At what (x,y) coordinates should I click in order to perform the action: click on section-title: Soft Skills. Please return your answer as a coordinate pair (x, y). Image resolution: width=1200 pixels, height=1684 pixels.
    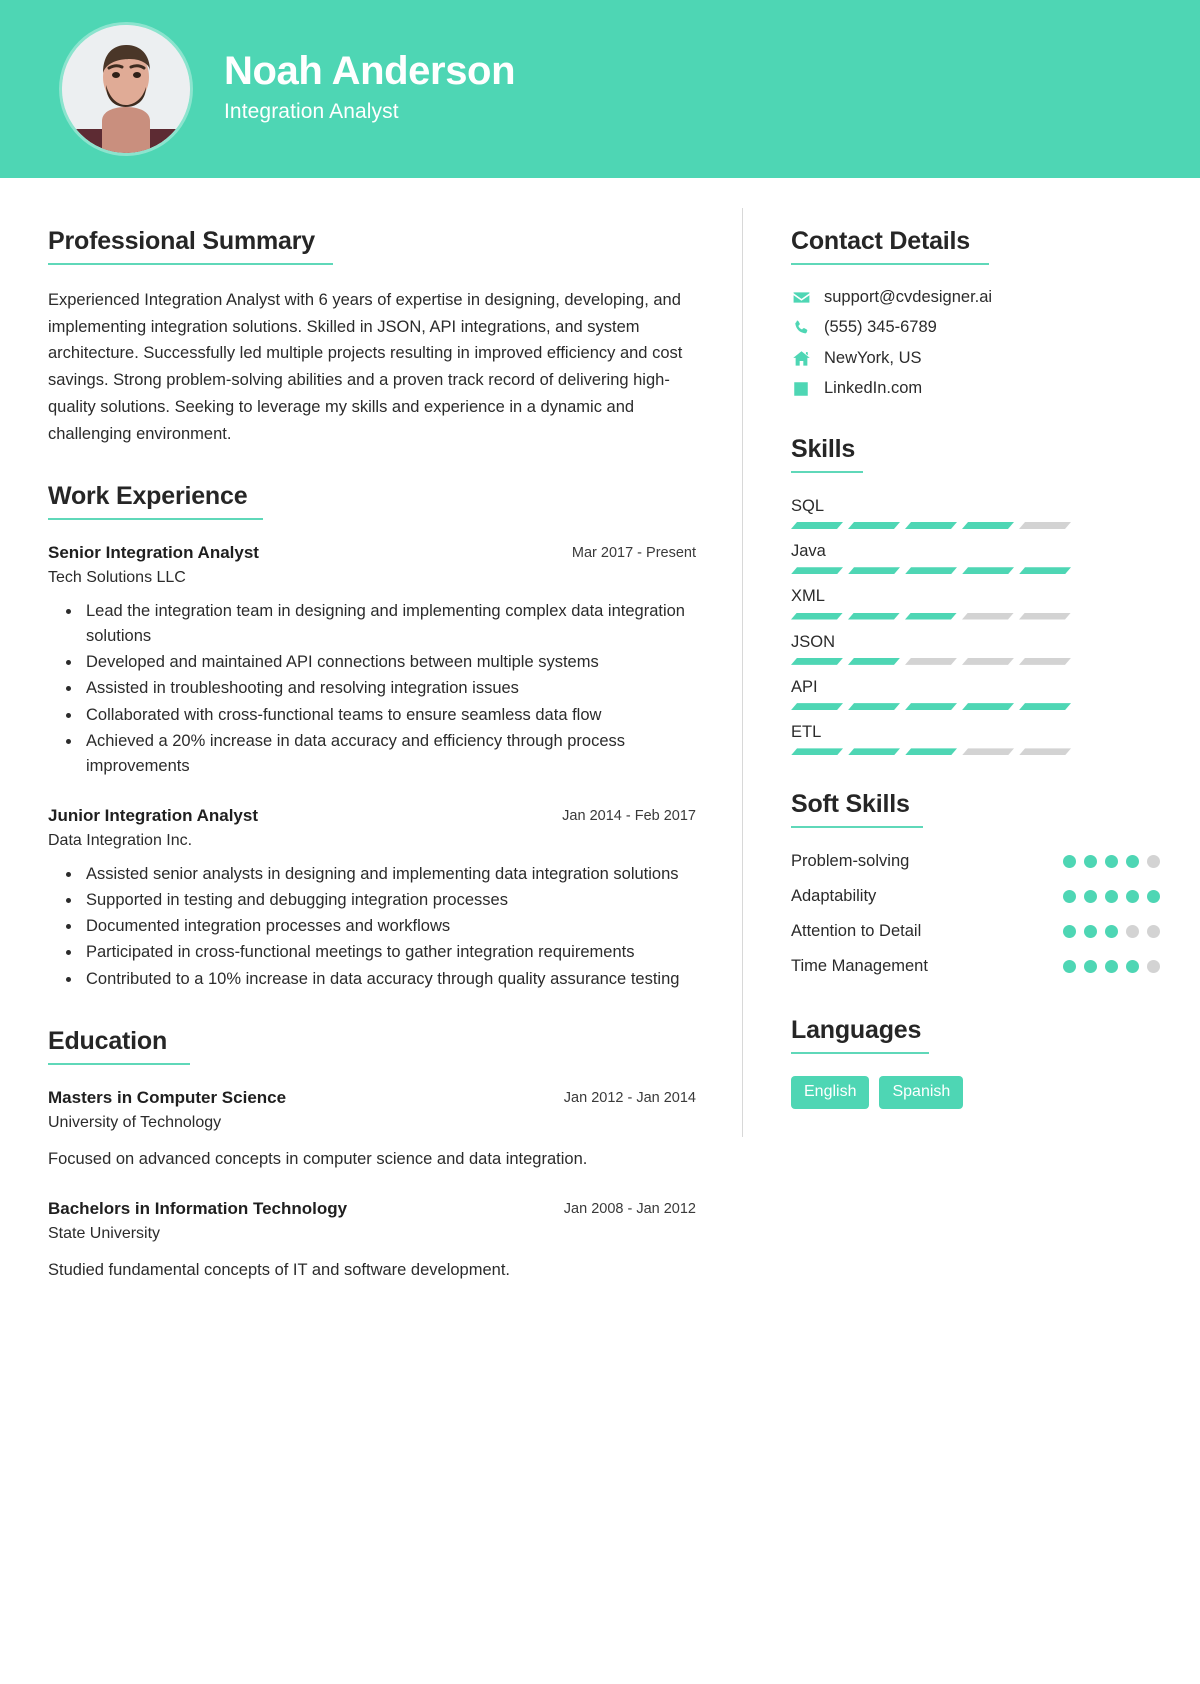
    Looking at the image, I should click on (850, 804).